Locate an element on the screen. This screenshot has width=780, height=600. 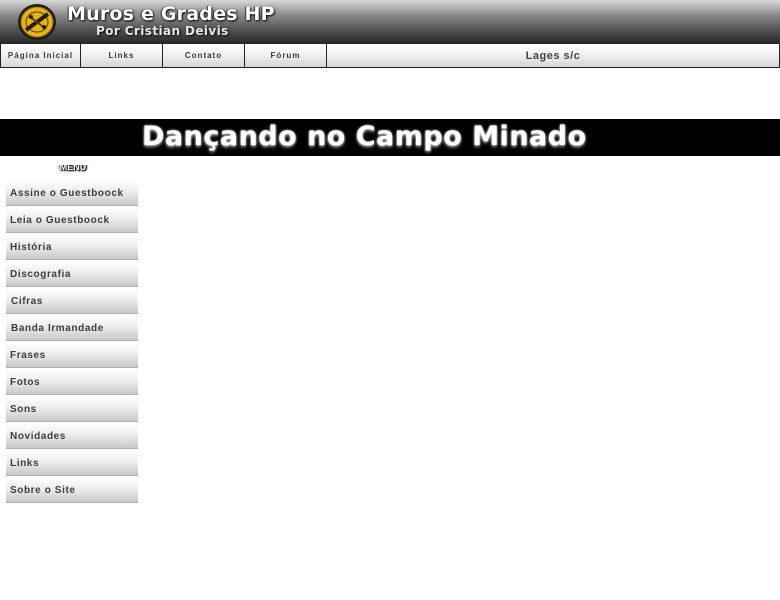
nav-contact-link: Contato is located at coordinates (204, 55).